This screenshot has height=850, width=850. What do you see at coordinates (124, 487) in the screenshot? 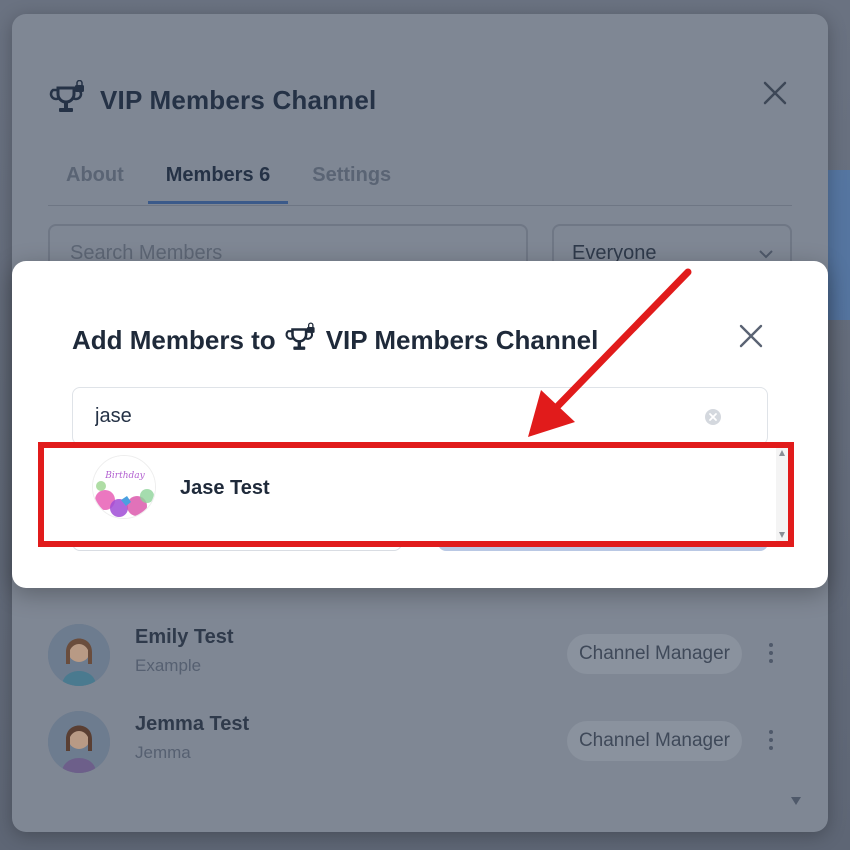
I see `avatar: Birthday` at bounding box center [124, 487].